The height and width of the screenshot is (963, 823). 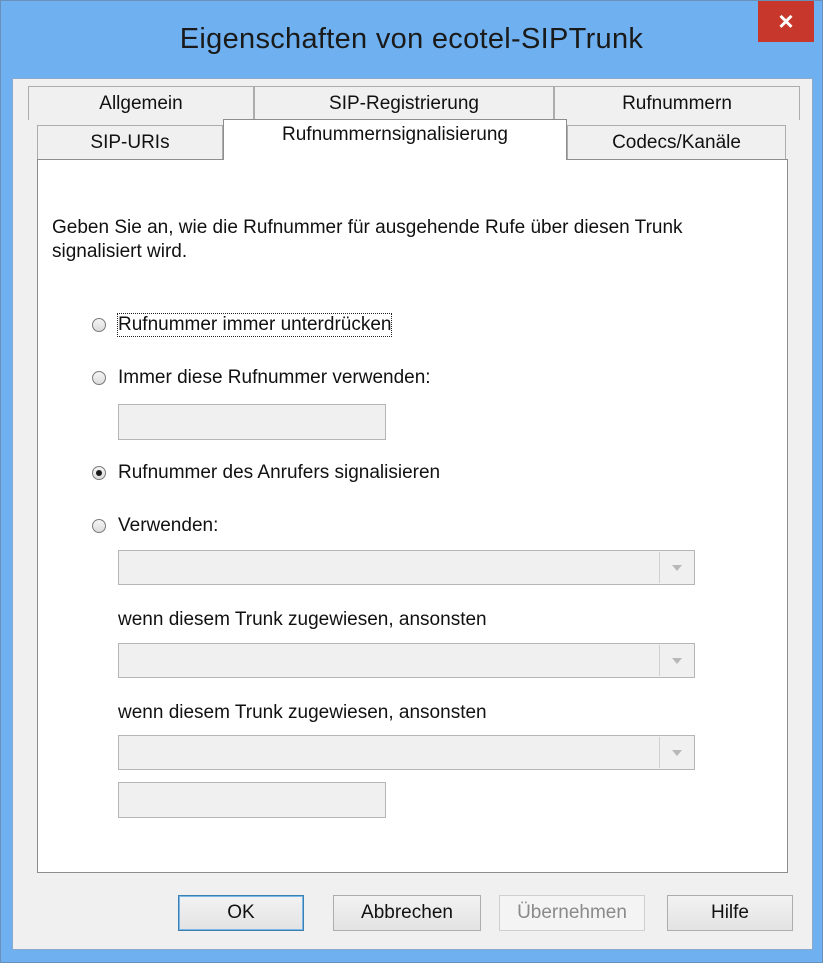 I want to click on option-caller-number: Rufnummer des Anrufers signalisieren, so click(x=266, y=473).